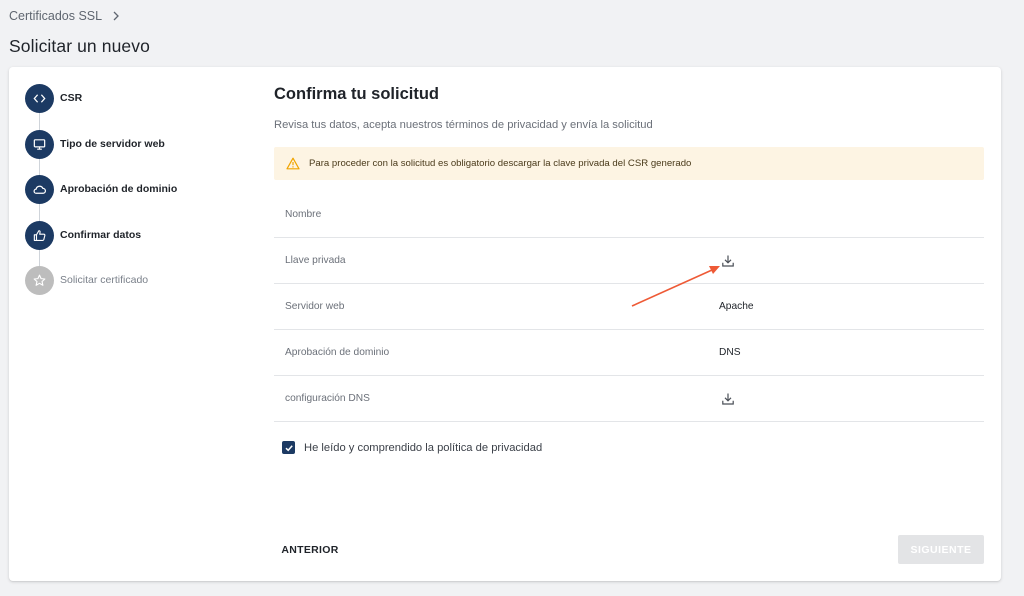  Describe the element at coordinates (112, 144) in the screenshot. I see `step-label: Tipo de servidor web` at that location.